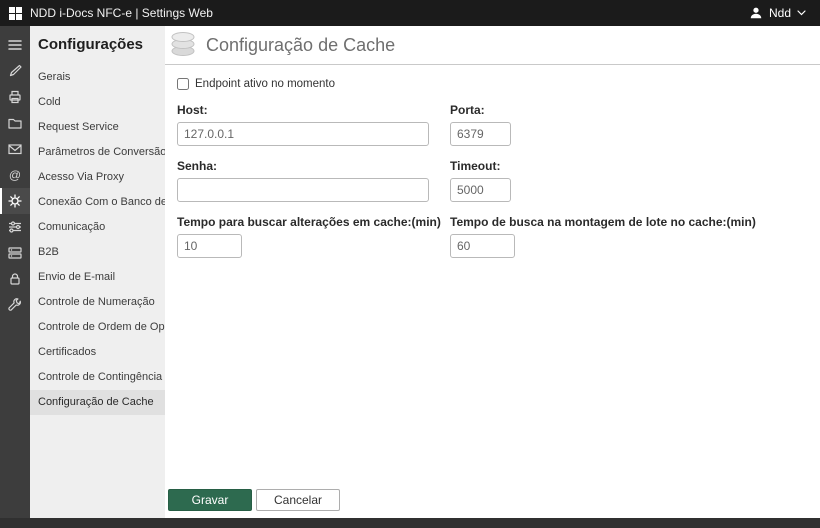  Describe the element at coordinates (492, 45) in the screenshot. I see `page-header: Configuração de Cache` at that location.